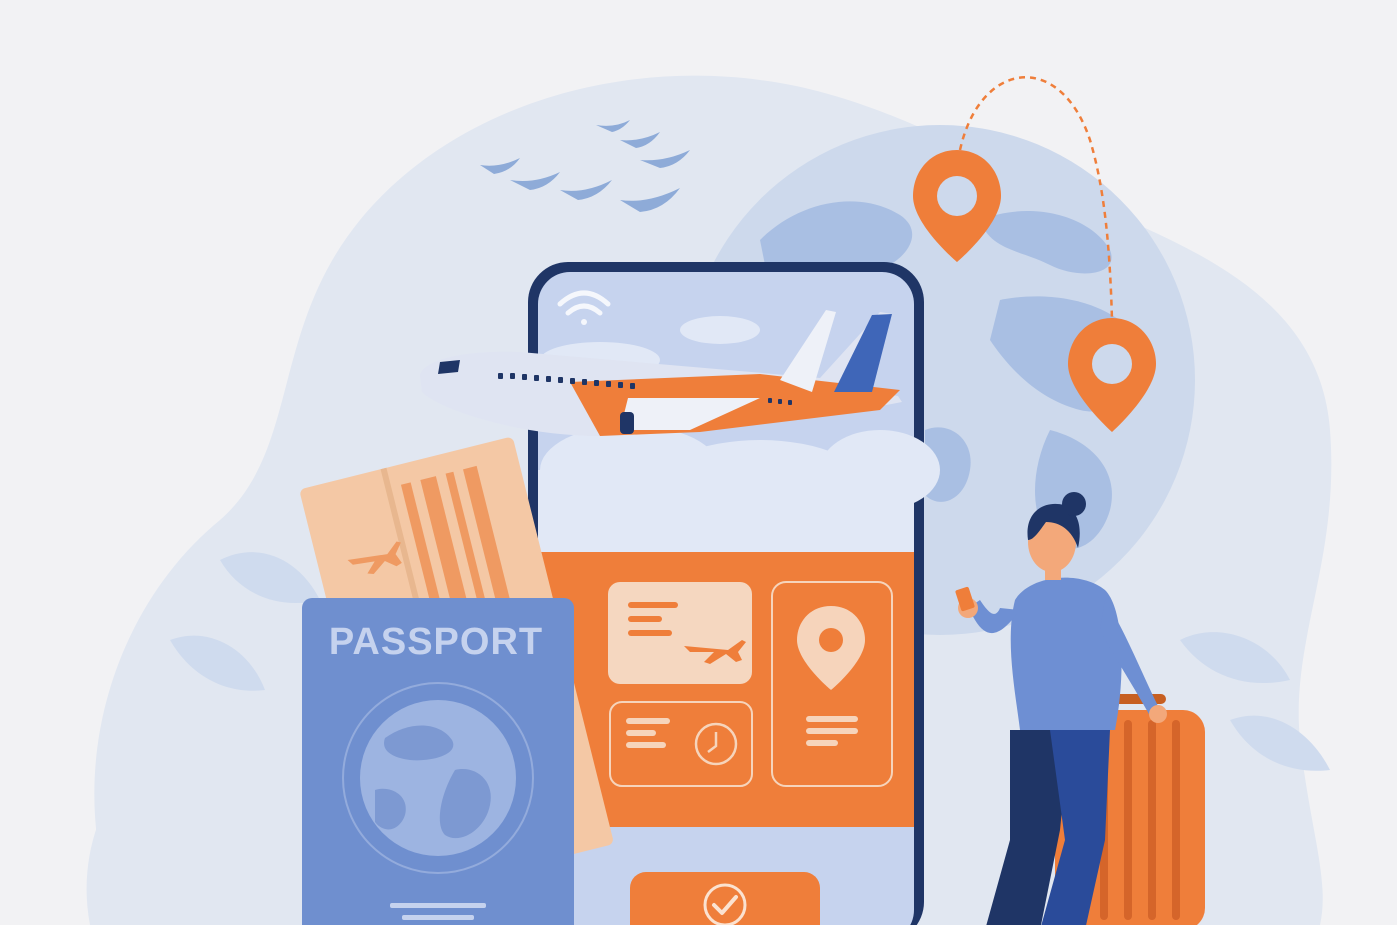 Image resolution: width=1397 pixels, height=925 pixels. I want to click on confirm-button, so click(725, 898).